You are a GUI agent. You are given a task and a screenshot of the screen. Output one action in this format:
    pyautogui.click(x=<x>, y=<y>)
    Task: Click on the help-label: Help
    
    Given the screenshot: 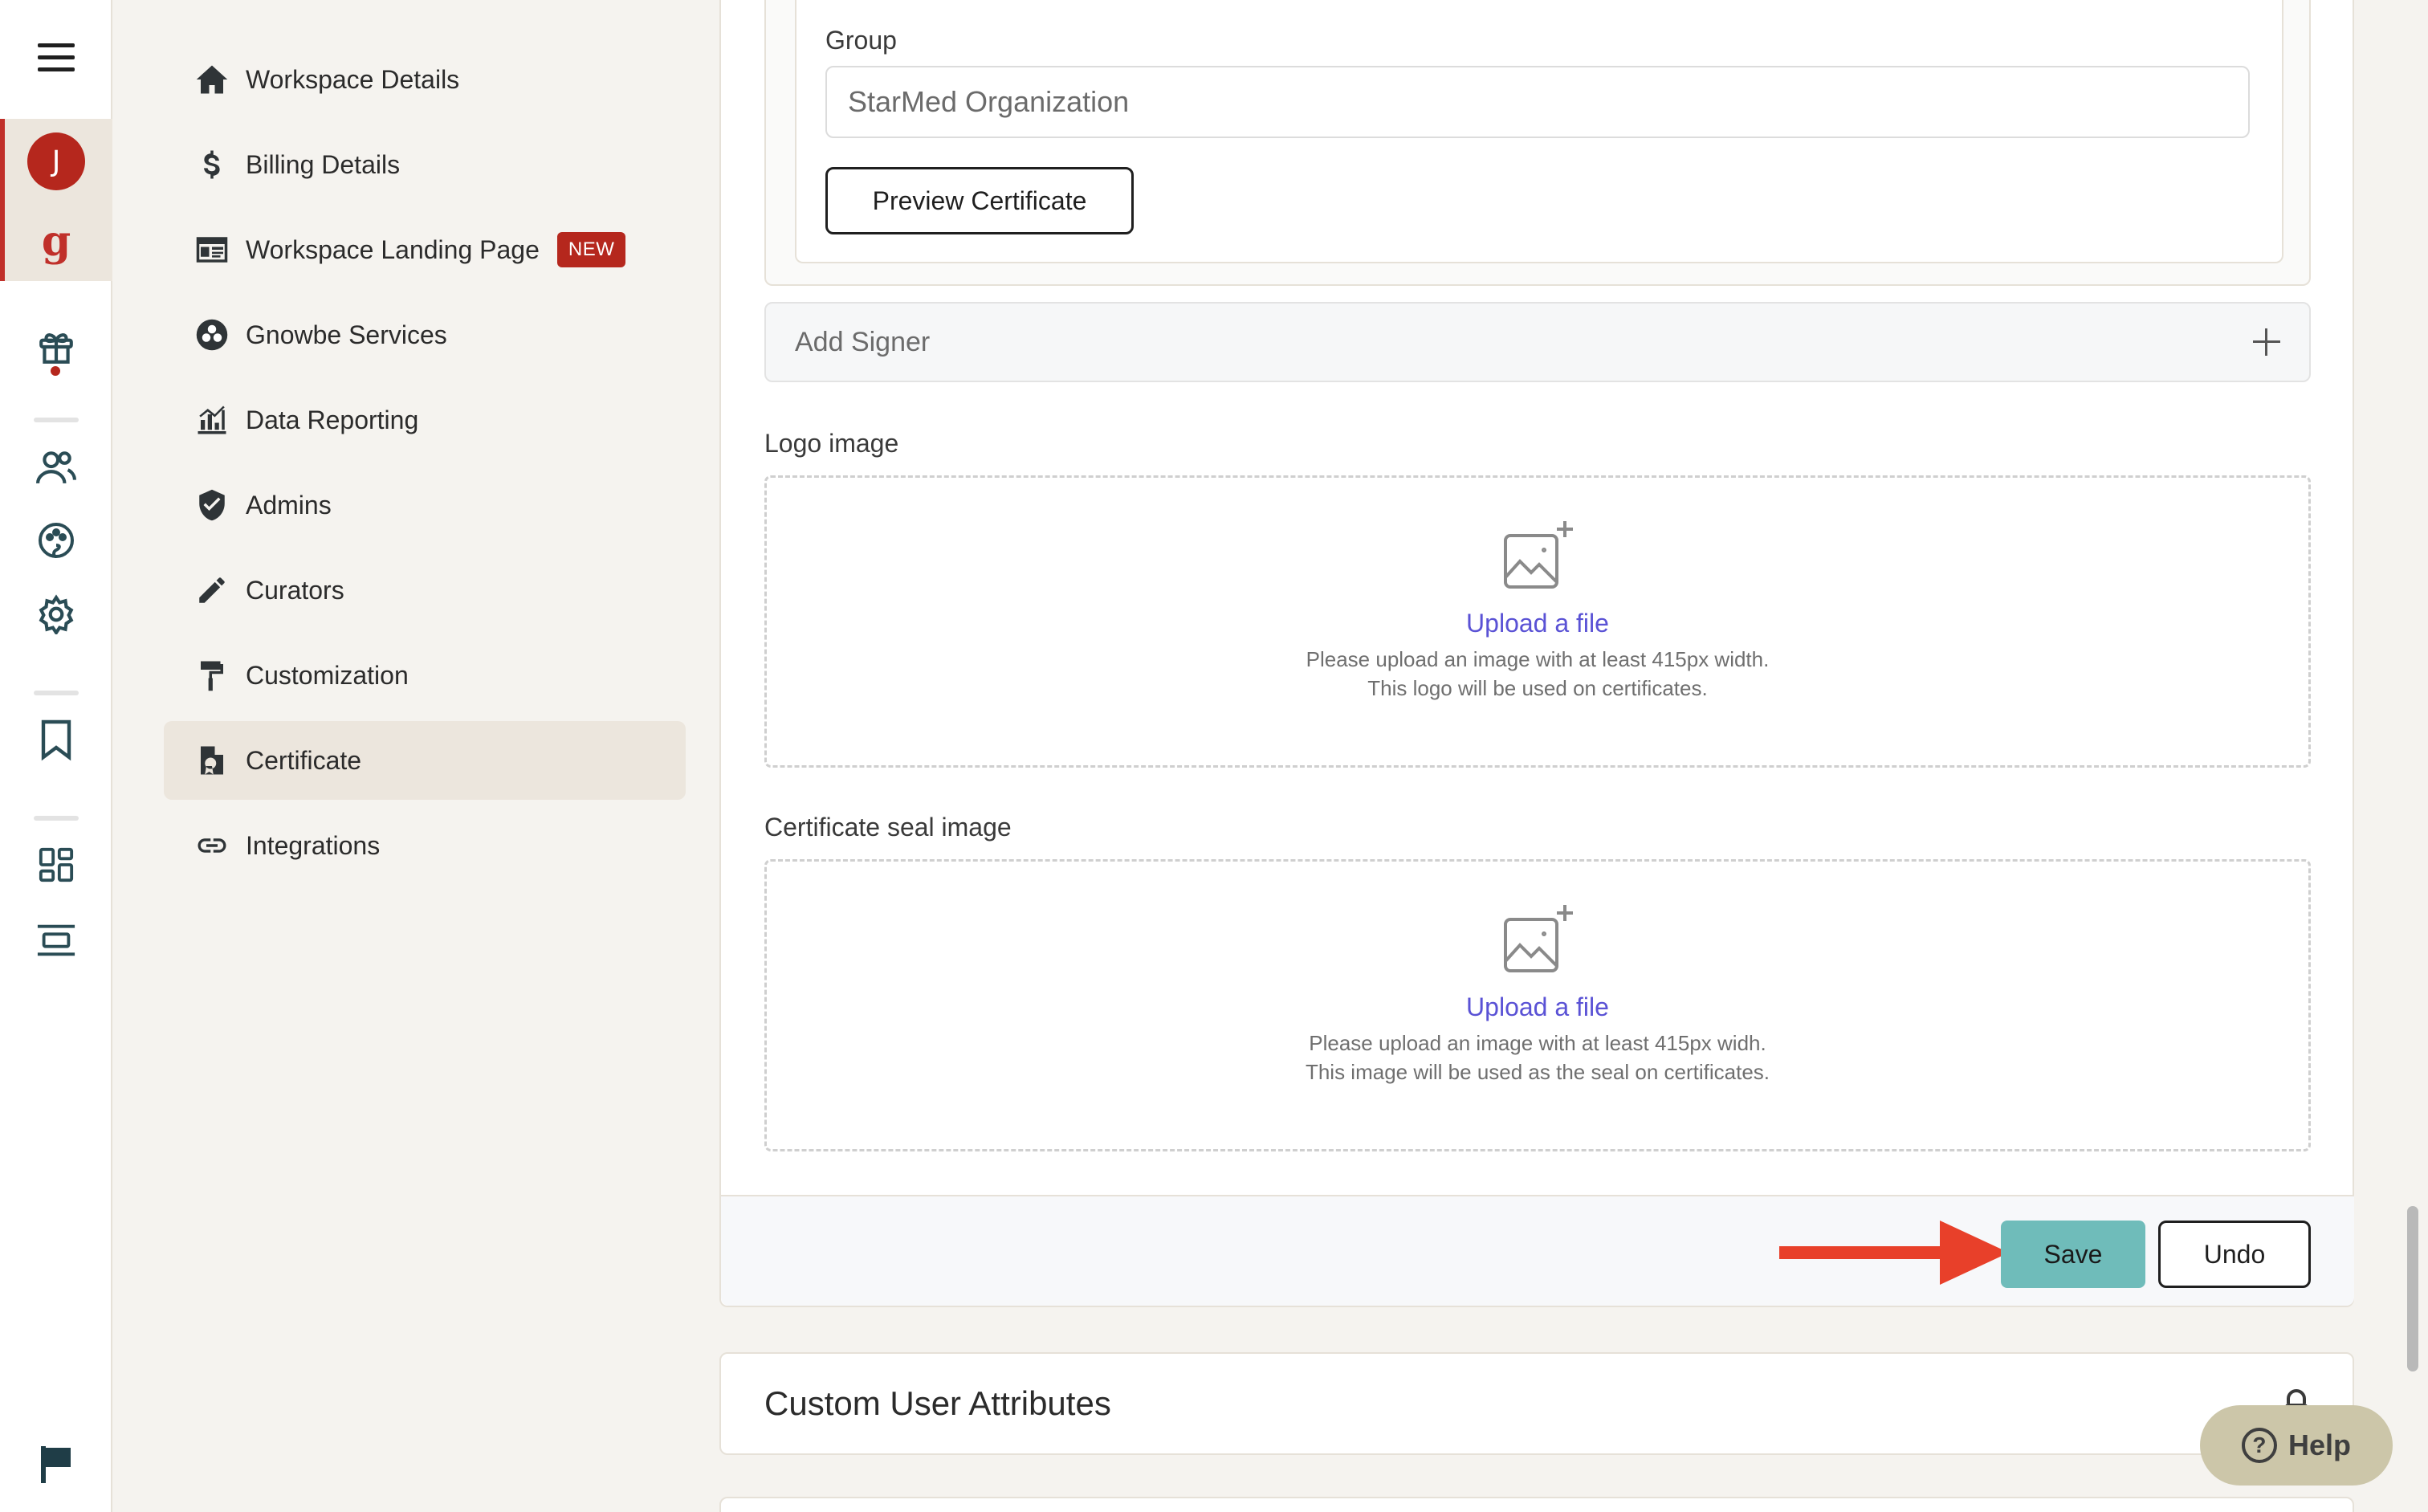 What is the action you would take?
    pyautogui.click(x=2319, y=1445)
    